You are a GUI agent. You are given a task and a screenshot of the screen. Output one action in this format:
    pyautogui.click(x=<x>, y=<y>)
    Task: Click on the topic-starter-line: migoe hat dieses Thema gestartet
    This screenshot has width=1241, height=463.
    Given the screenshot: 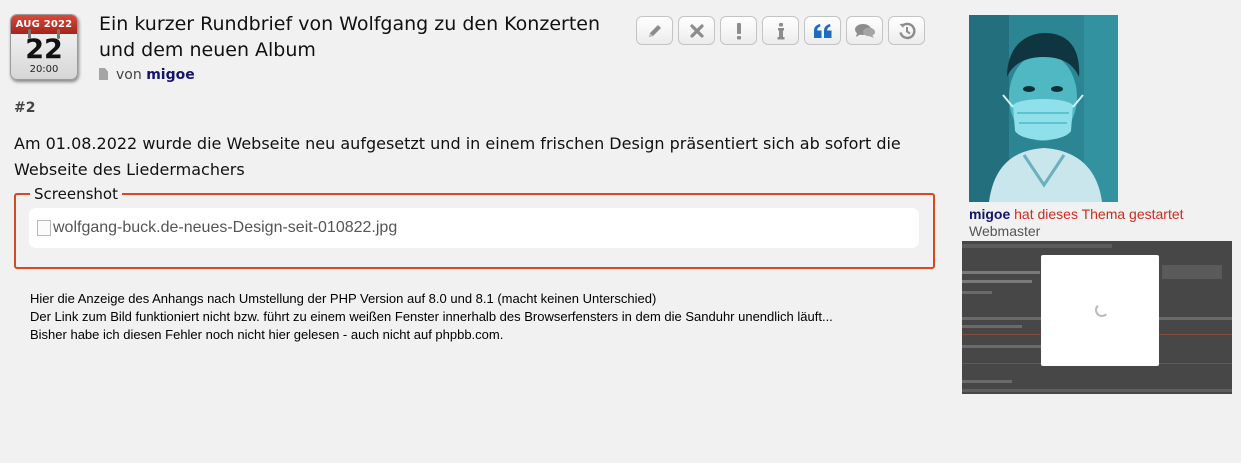 What is the action you would take?
    pyautogui.click(x=1076, y=214)
    